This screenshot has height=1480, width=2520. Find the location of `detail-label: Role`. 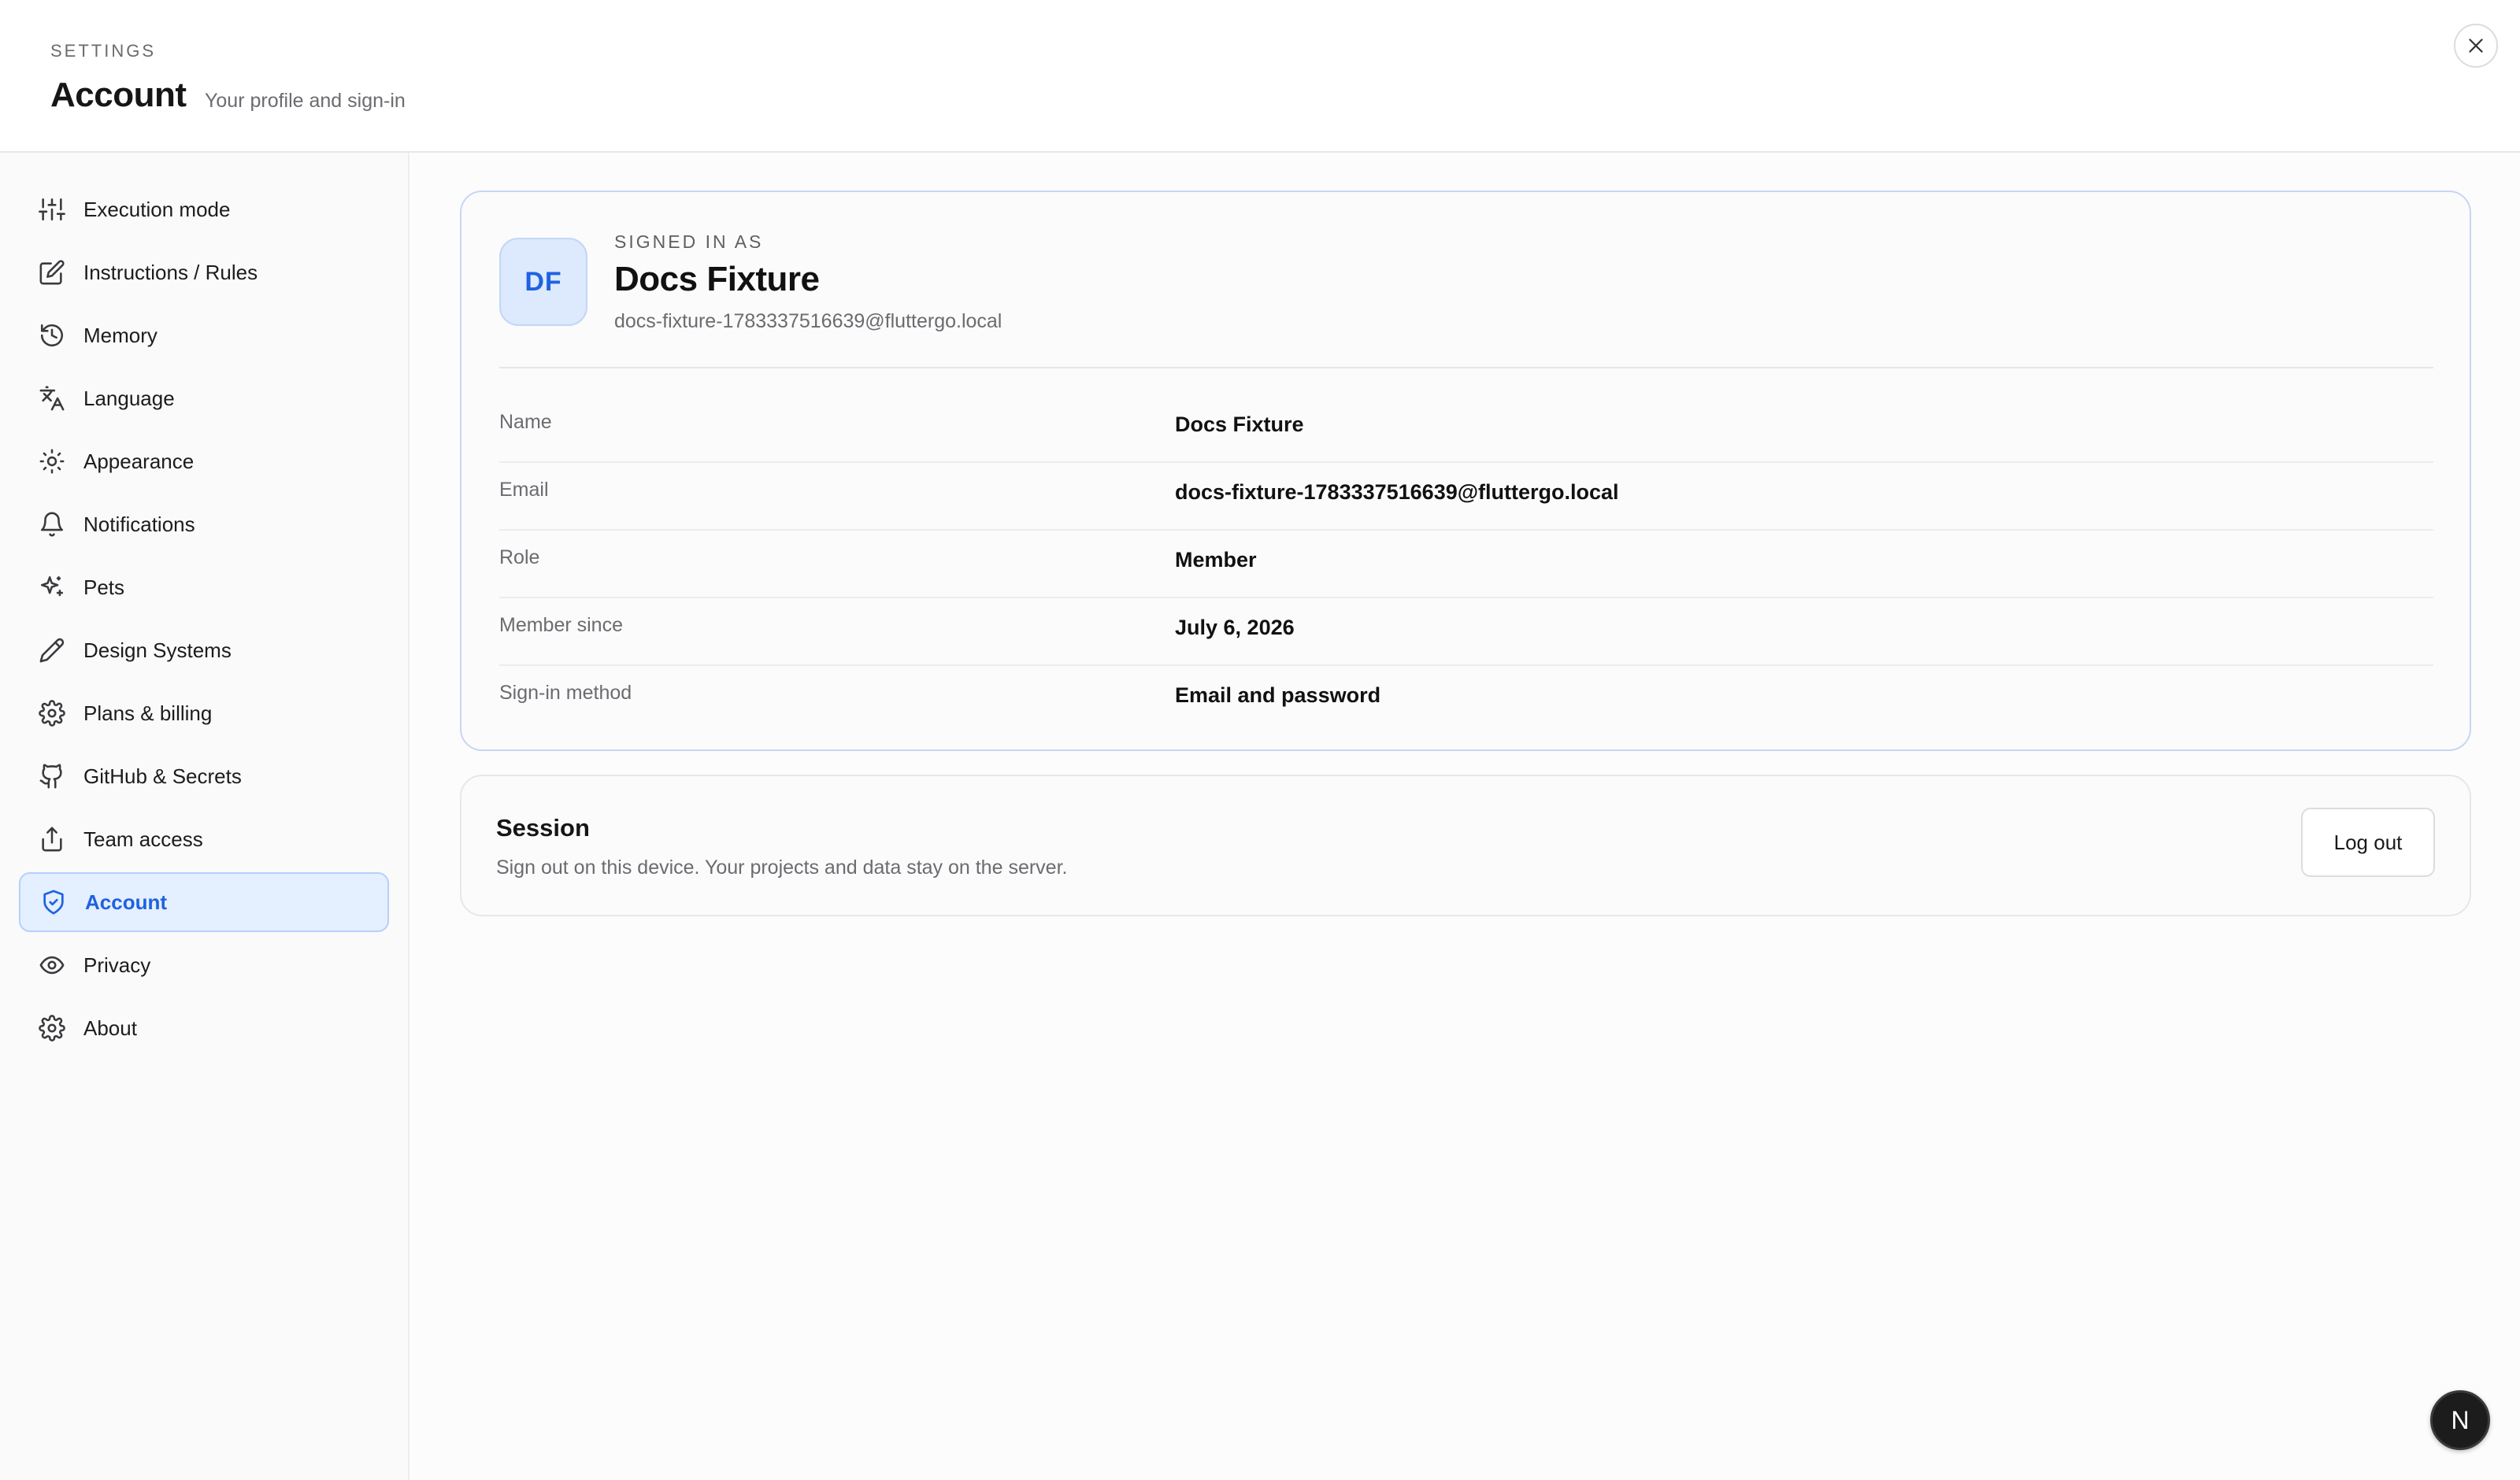

detail-label: Role is located at coordinates (519, 557).